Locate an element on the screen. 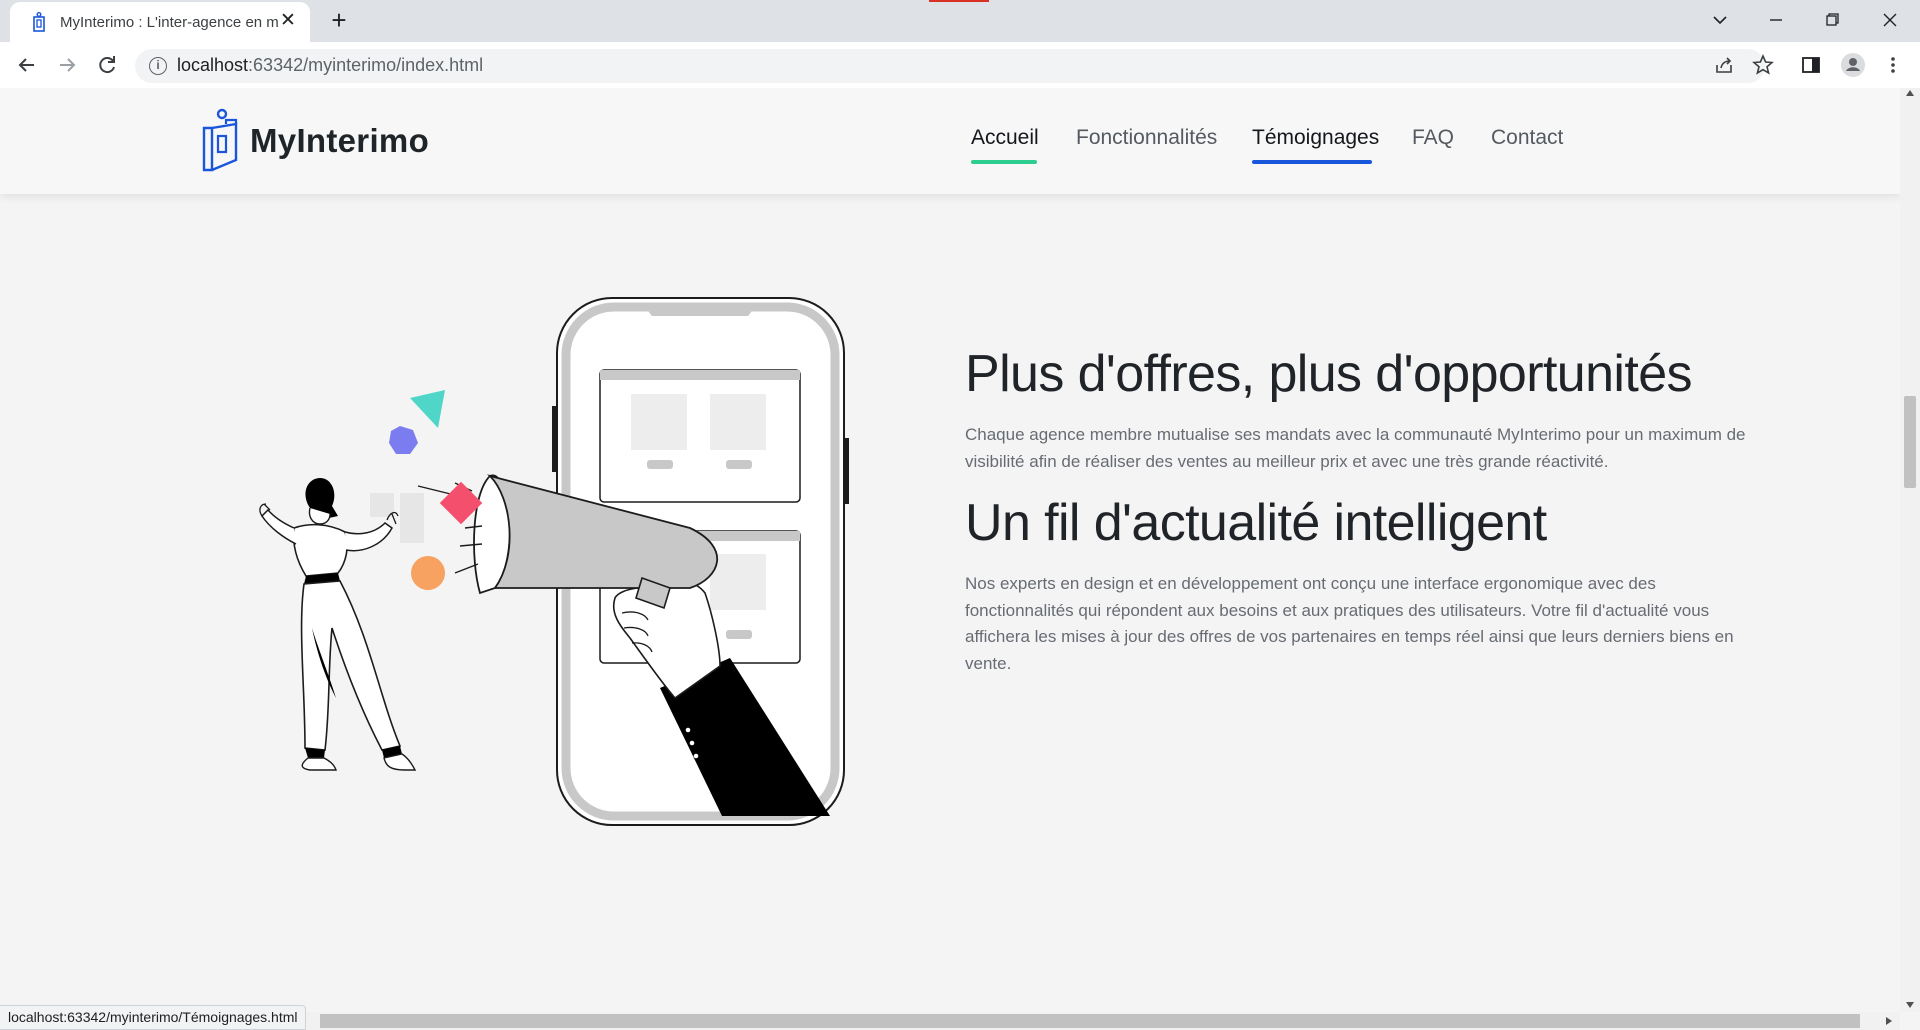 The image size is (1920, 1030). minimize-icon is located at coordinates (1776, 20).